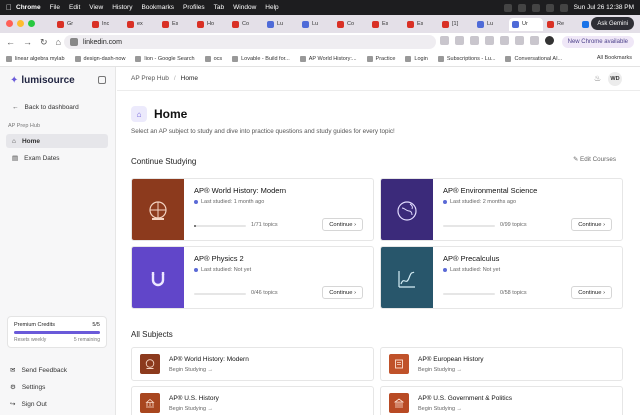  What do you see at coordinates (194, 7) in the screenshot?
I see `menu-profiles: Profiles` at bounding box center [194, 7].